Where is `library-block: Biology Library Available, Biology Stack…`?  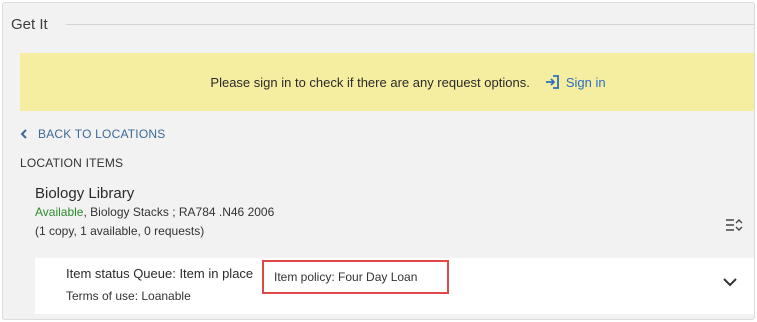
library-block: Biology Library Available, Biology Stack… is located at coordinates (154, 211).